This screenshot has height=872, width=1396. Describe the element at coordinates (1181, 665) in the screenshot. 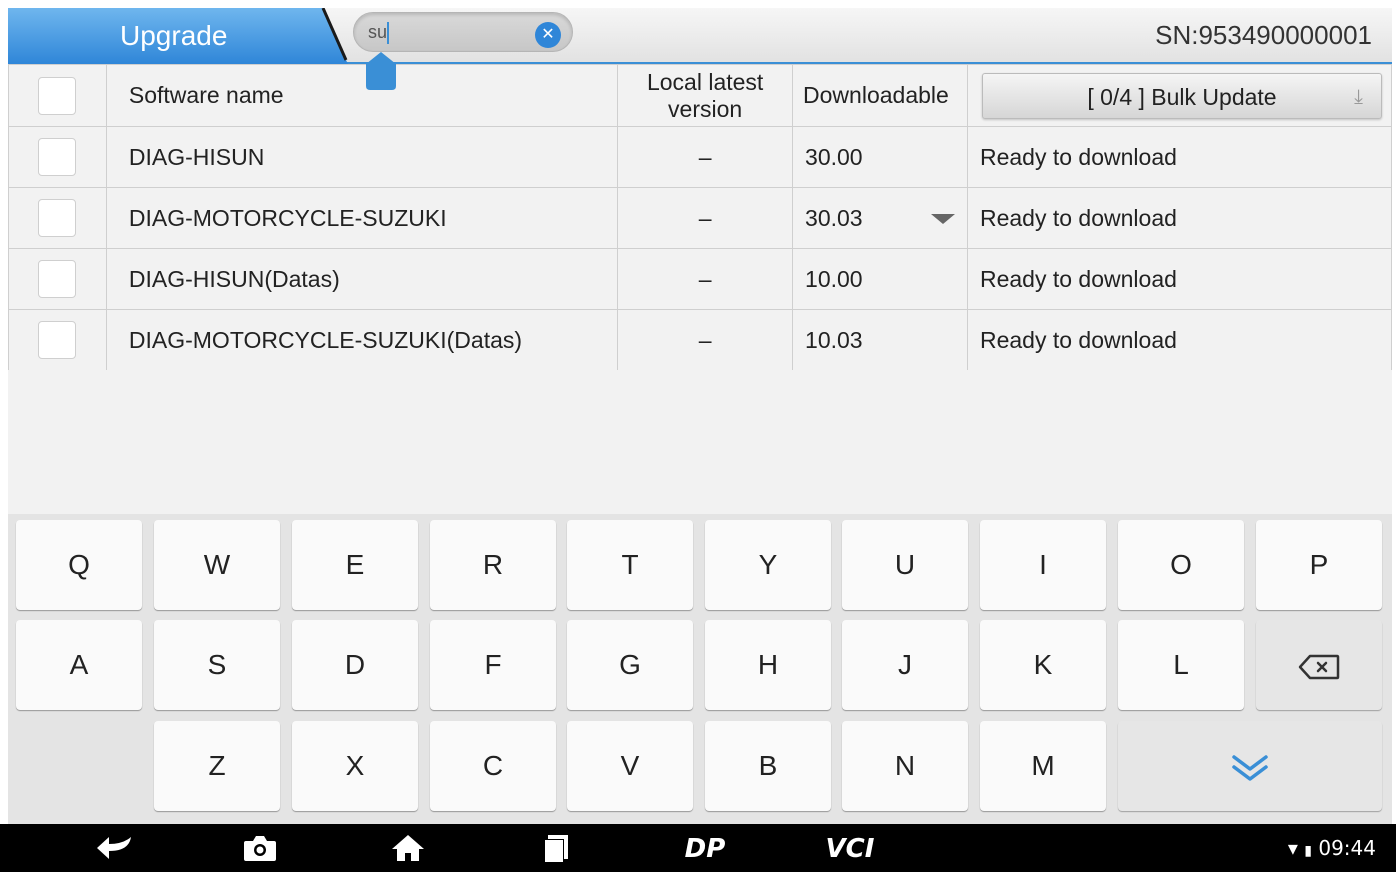

I see `key-l: L` at that location.